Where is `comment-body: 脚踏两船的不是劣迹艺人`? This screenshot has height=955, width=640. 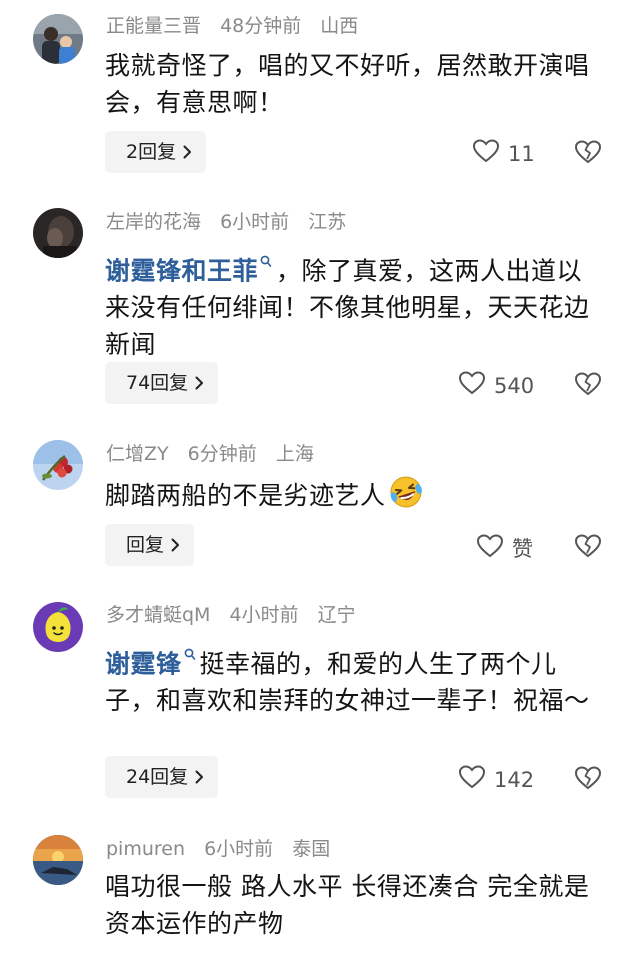 comment-body: 脚踏两船的不是劣迹艺人 is located at coordinates (245, 495).